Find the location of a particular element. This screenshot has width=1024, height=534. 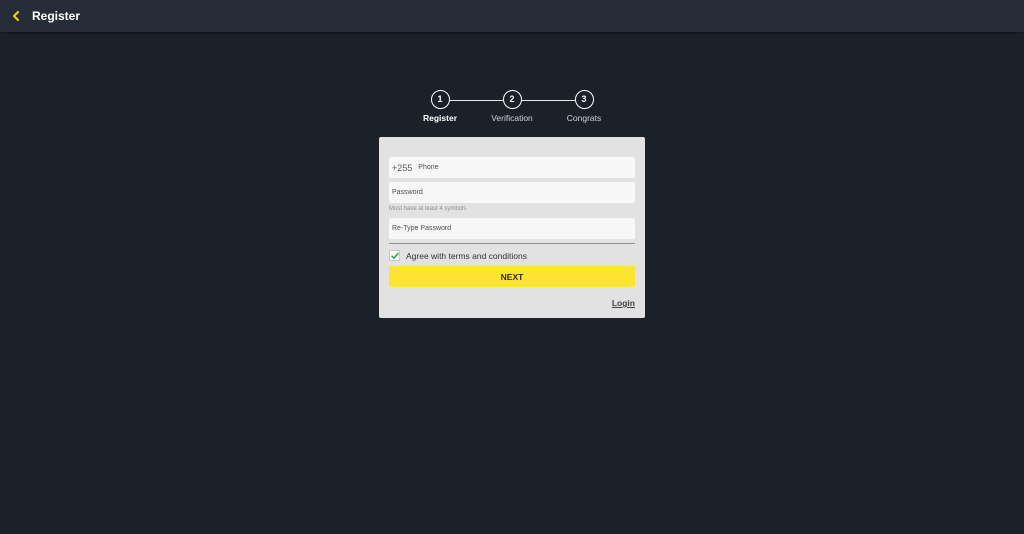

divider is located at coordinates (512, 243).